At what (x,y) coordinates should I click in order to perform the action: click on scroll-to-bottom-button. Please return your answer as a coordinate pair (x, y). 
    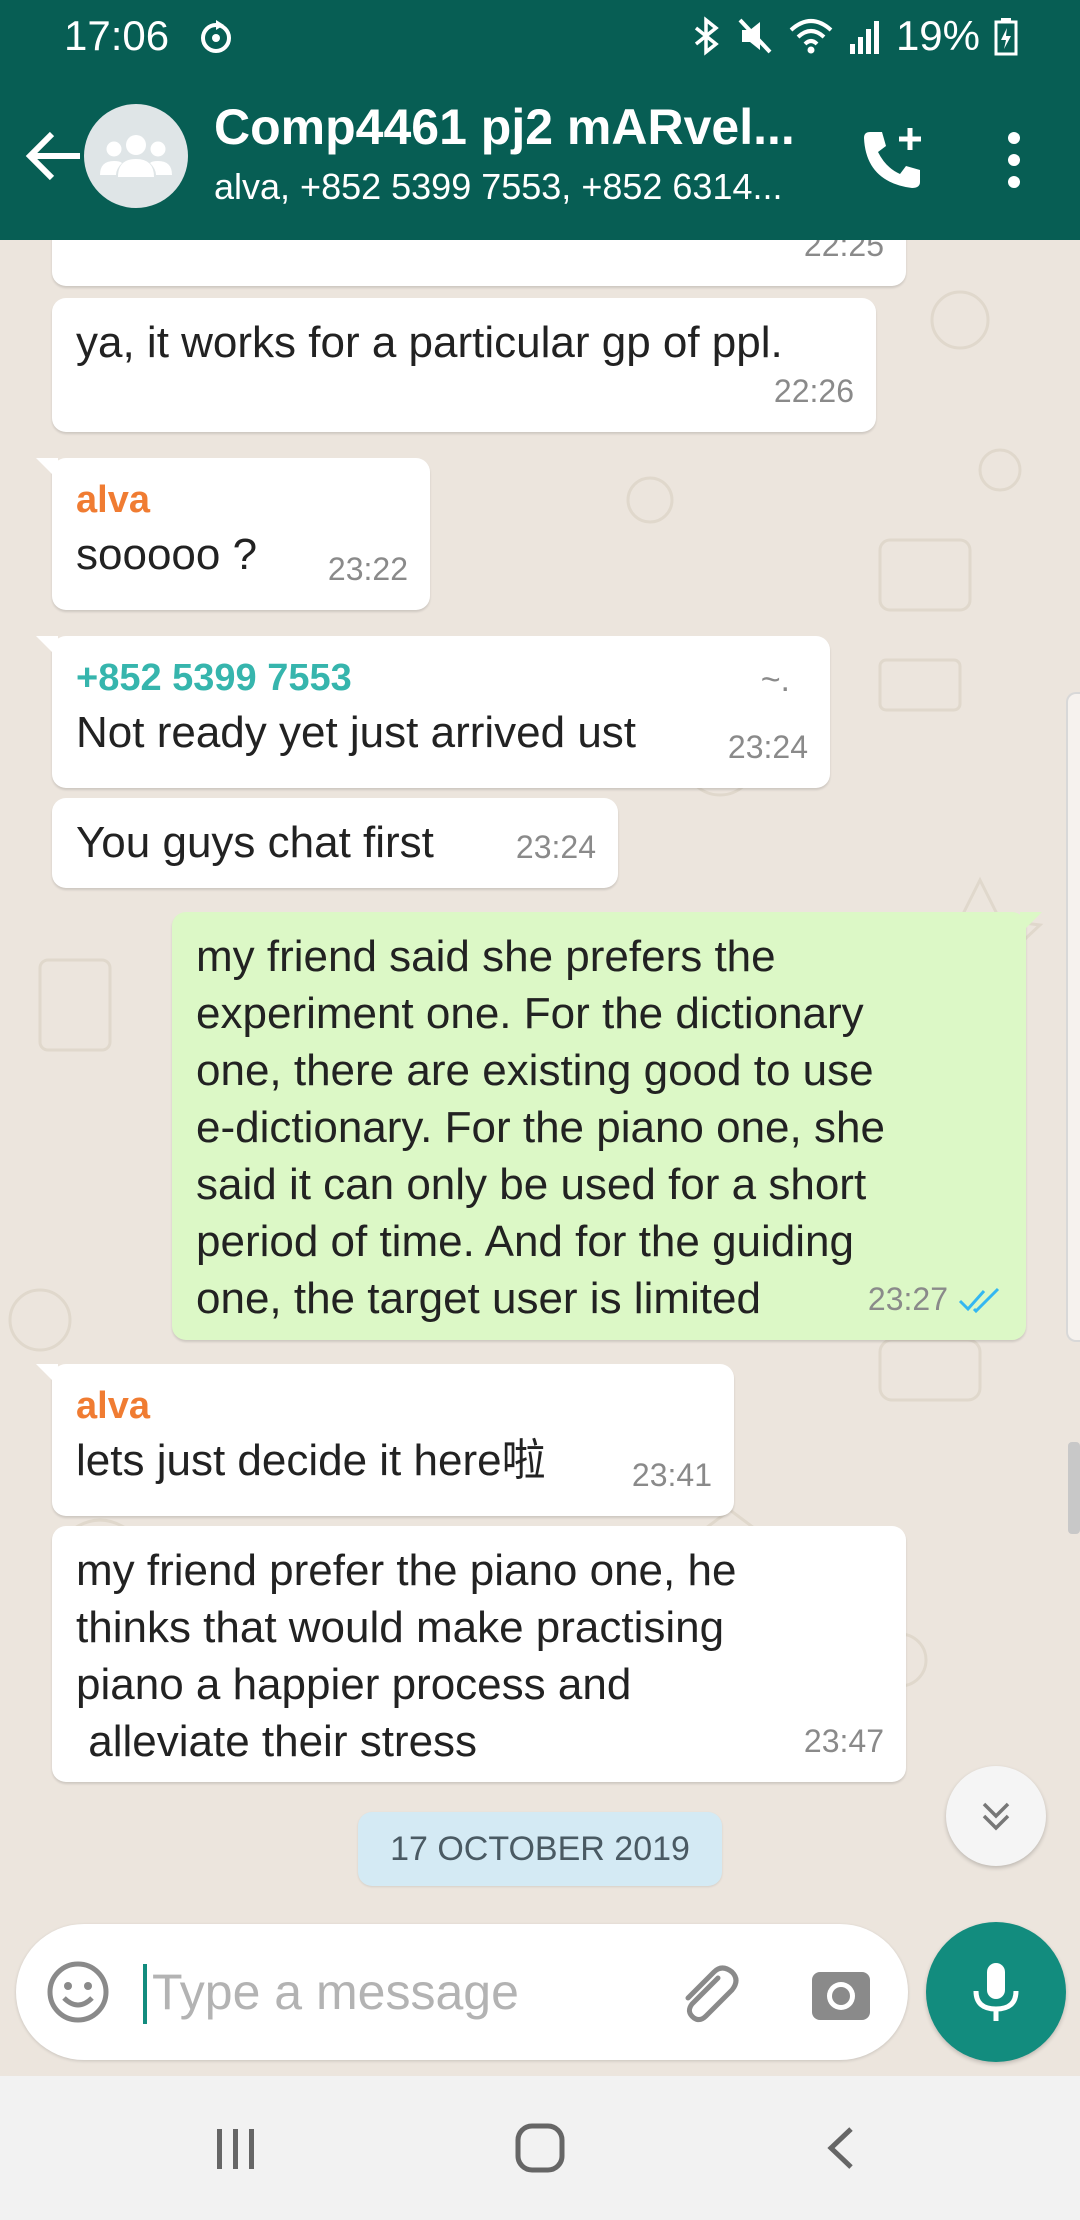
    Looking at the image, I should click on (996, 1816).